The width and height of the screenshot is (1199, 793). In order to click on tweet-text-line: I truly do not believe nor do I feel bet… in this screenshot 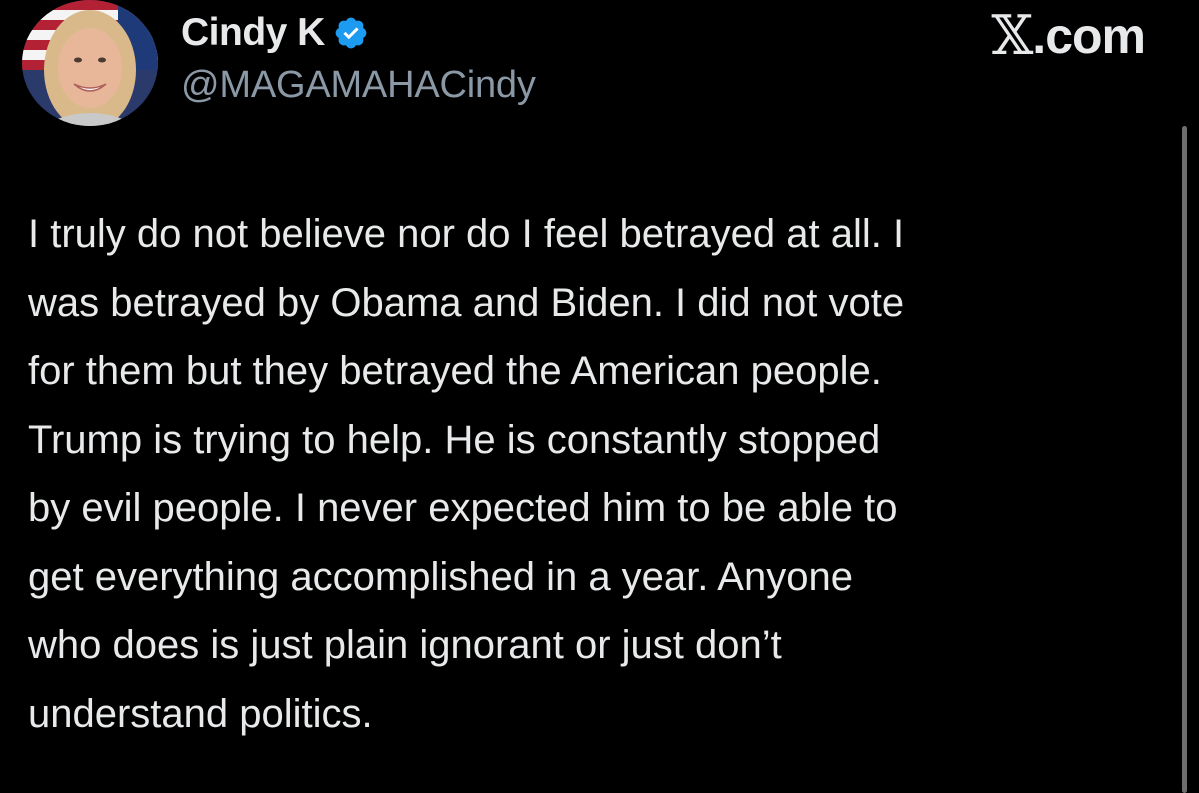, I will do `click(466, 234)`.